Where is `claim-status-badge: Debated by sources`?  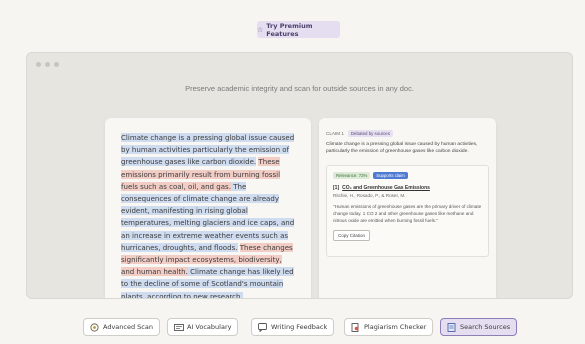 claim-status-badge: Debated by sources is located at coordinates (370, 133).